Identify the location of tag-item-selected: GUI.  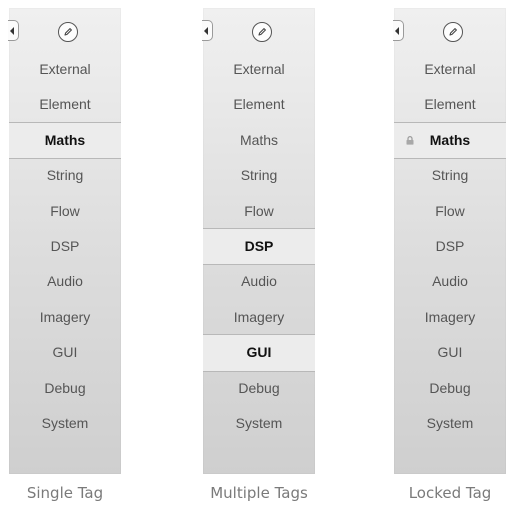
(259, 353).